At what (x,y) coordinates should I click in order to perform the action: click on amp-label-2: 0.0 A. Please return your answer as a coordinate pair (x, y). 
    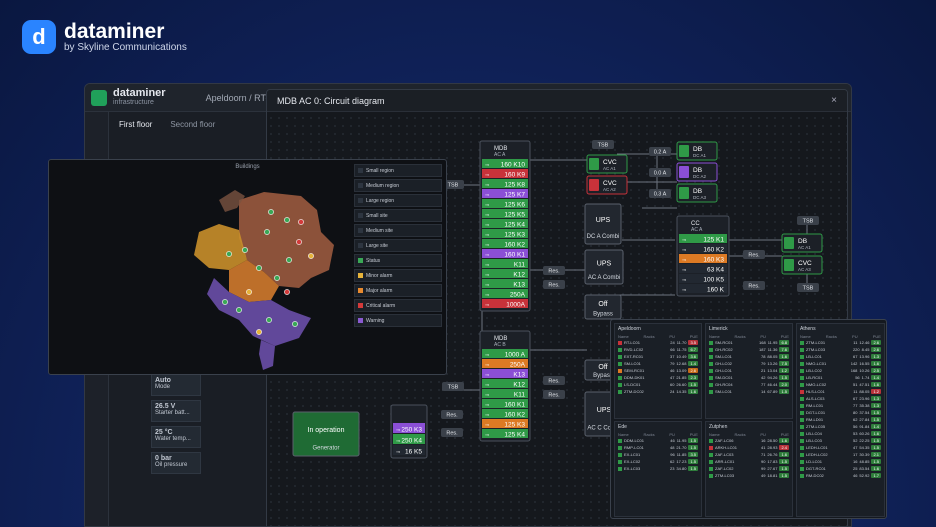
    Looking at the image, I should click on (660, 172).